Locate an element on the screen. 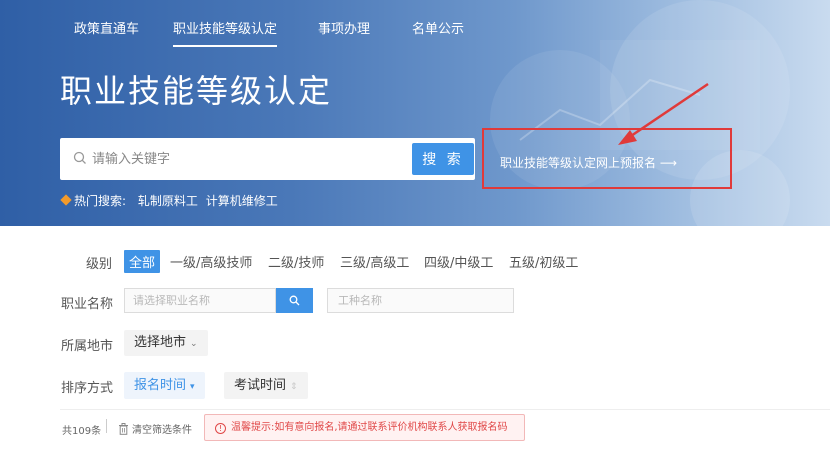  level-option-4: 四级/中级工 is located at coordinates (458, 261).